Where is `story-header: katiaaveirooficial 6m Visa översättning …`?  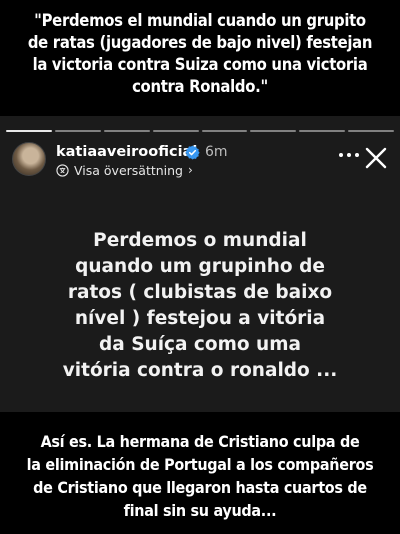
story-header: katiaaveirooficial 6m Visa översättning … is located at coordinates (200, 162).